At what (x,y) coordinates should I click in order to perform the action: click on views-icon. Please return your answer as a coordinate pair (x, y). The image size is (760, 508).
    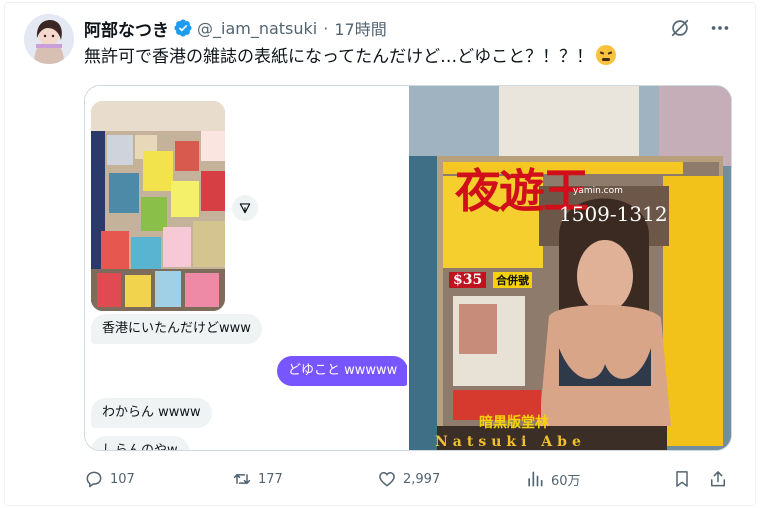
    Looking at the image, I should click on (535, 479).